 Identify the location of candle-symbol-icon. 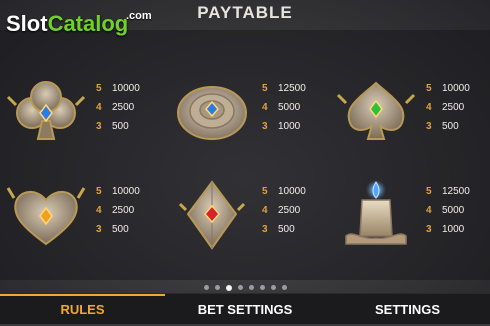
(376, 212).